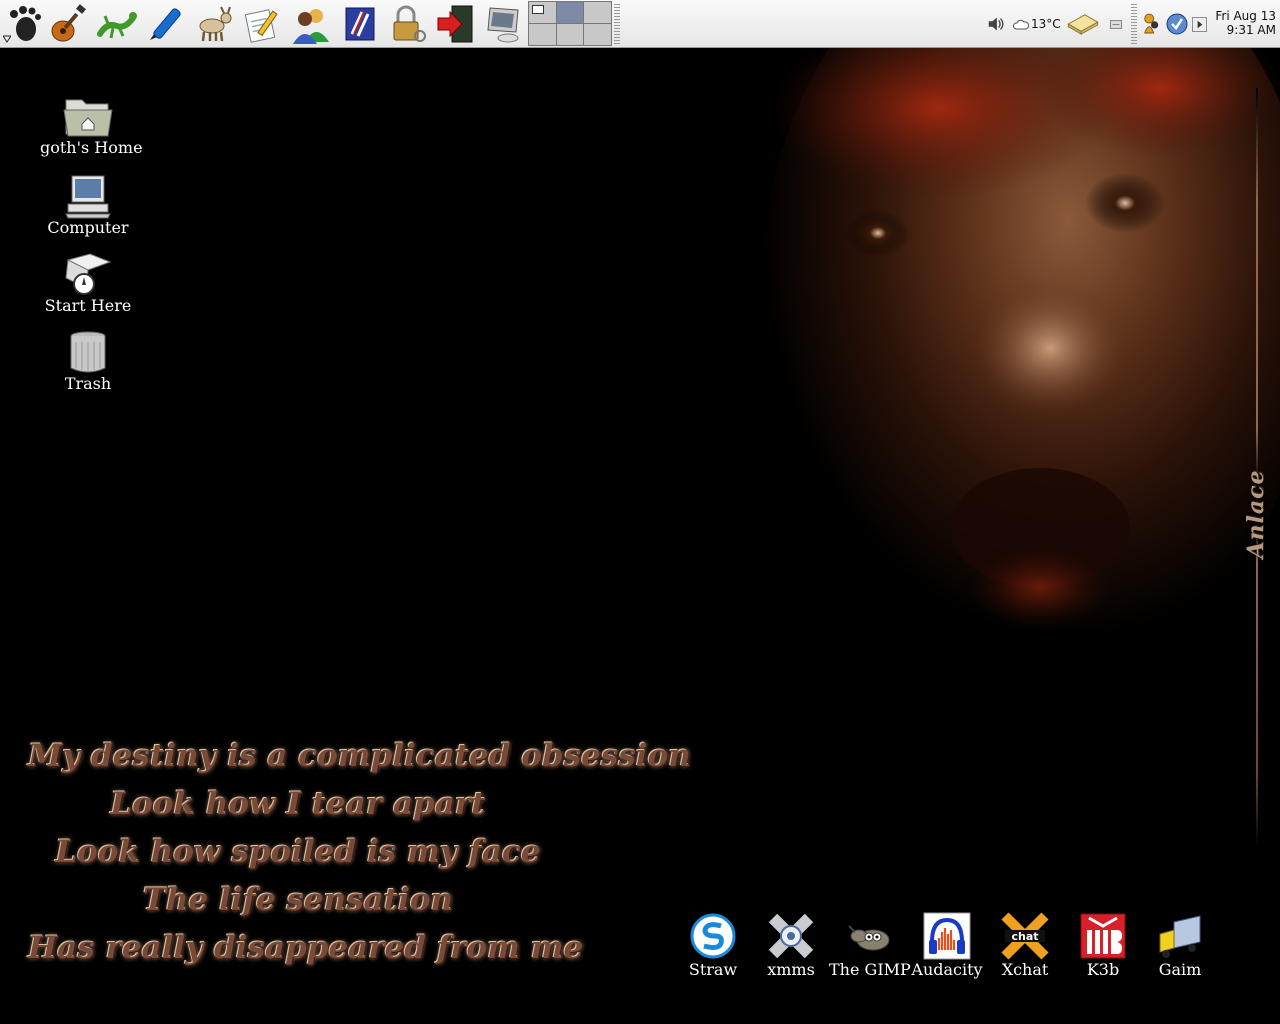  Describe the element at coordinates (869, 938) in the screenshot. I see `gimp-icon` at that location.